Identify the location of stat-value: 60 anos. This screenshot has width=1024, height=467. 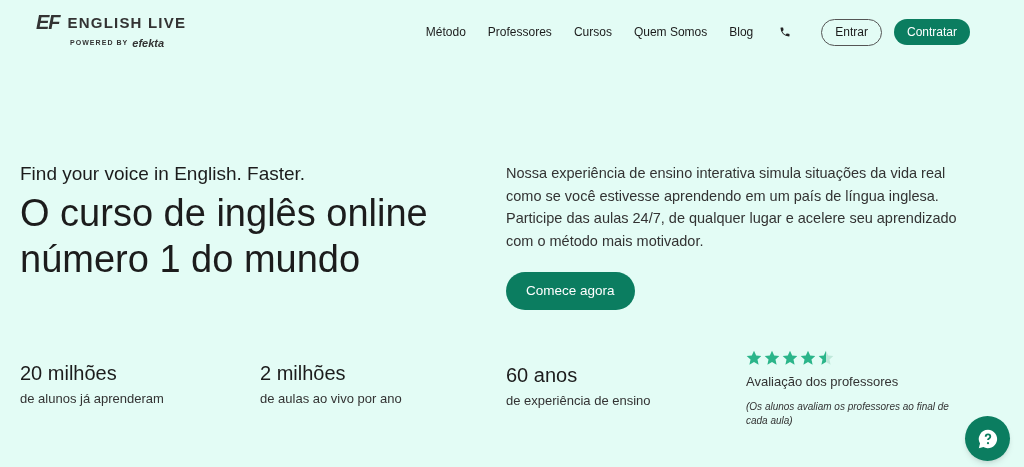
(542, 375).